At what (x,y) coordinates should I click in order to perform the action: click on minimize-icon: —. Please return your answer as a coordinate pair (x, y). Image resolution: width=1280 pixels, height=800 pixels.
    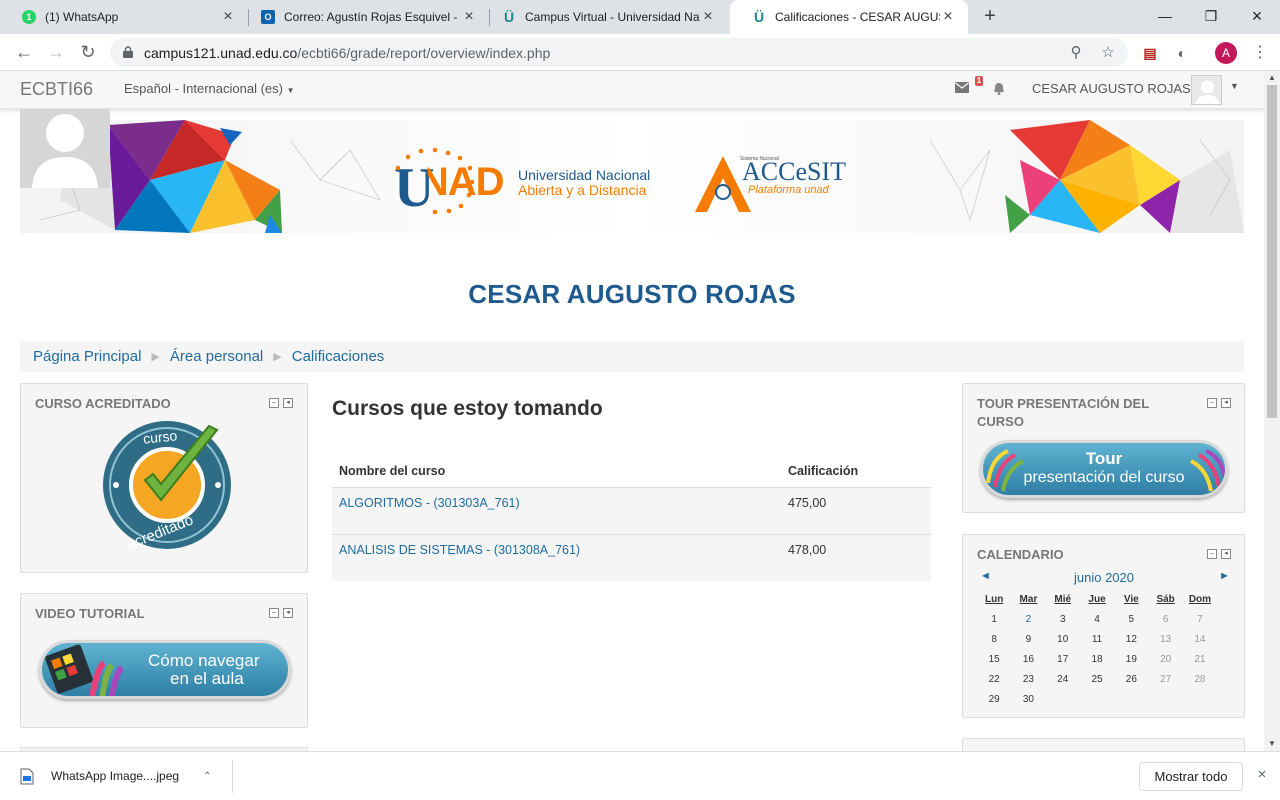
    Looking at the image, I should click on (1165, 16).